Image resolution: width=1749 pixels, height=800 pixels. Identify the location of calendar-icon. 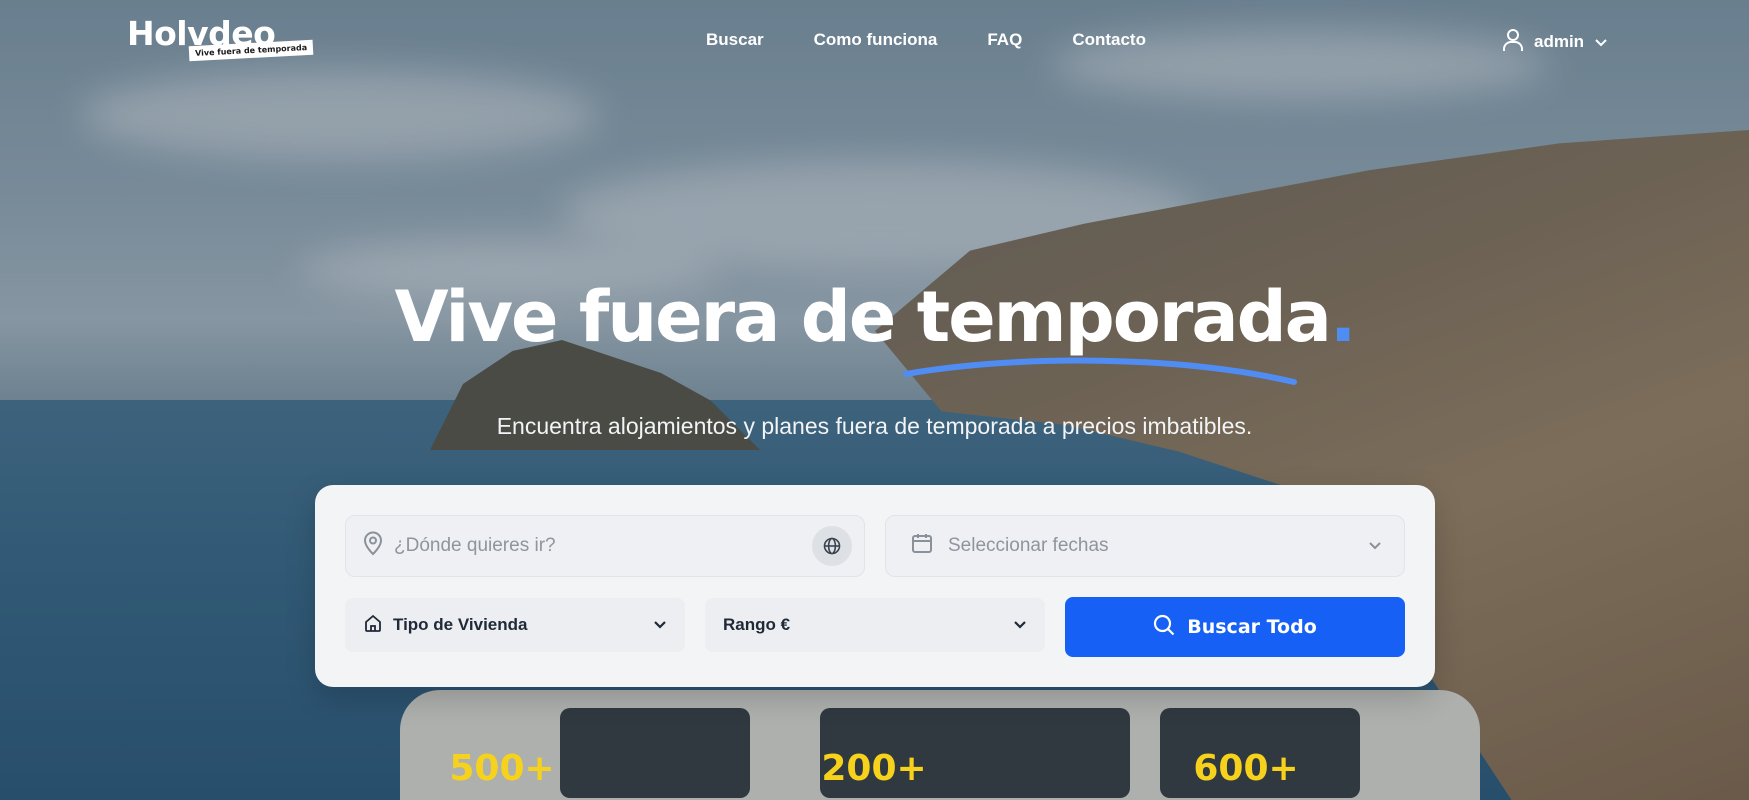
(922, 546).